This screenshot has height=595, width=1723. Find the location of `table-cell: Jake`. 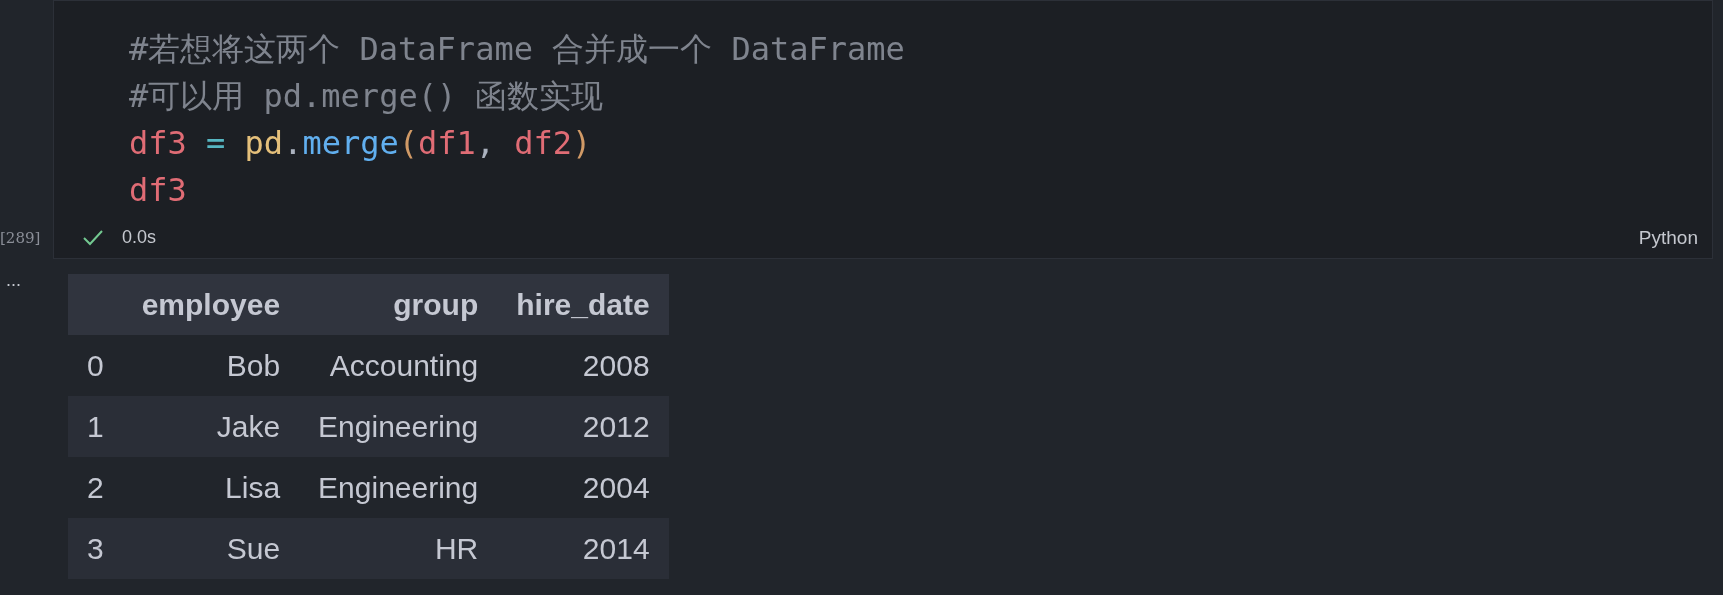

table-cell: Jake is located at coordinates (211, 426).